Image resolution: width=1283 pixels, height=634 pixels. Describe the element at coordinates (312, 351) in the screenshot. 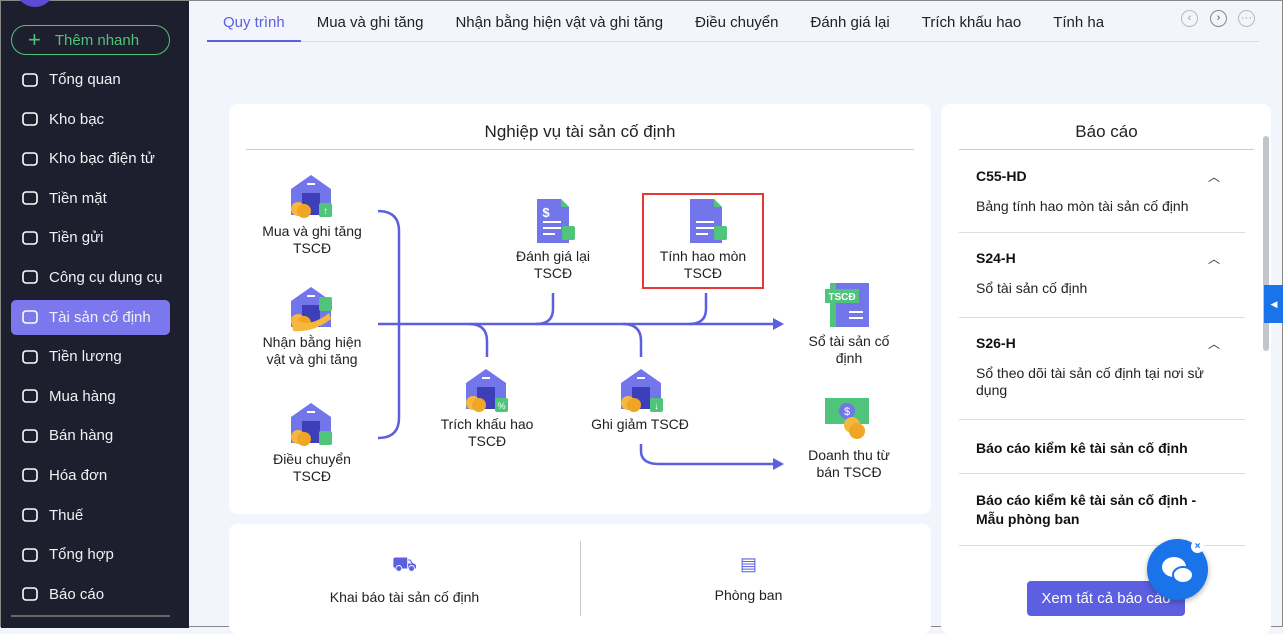

I see `process-node-nhan: Nhận bằng hiện vật và ghi tăng` at that location.